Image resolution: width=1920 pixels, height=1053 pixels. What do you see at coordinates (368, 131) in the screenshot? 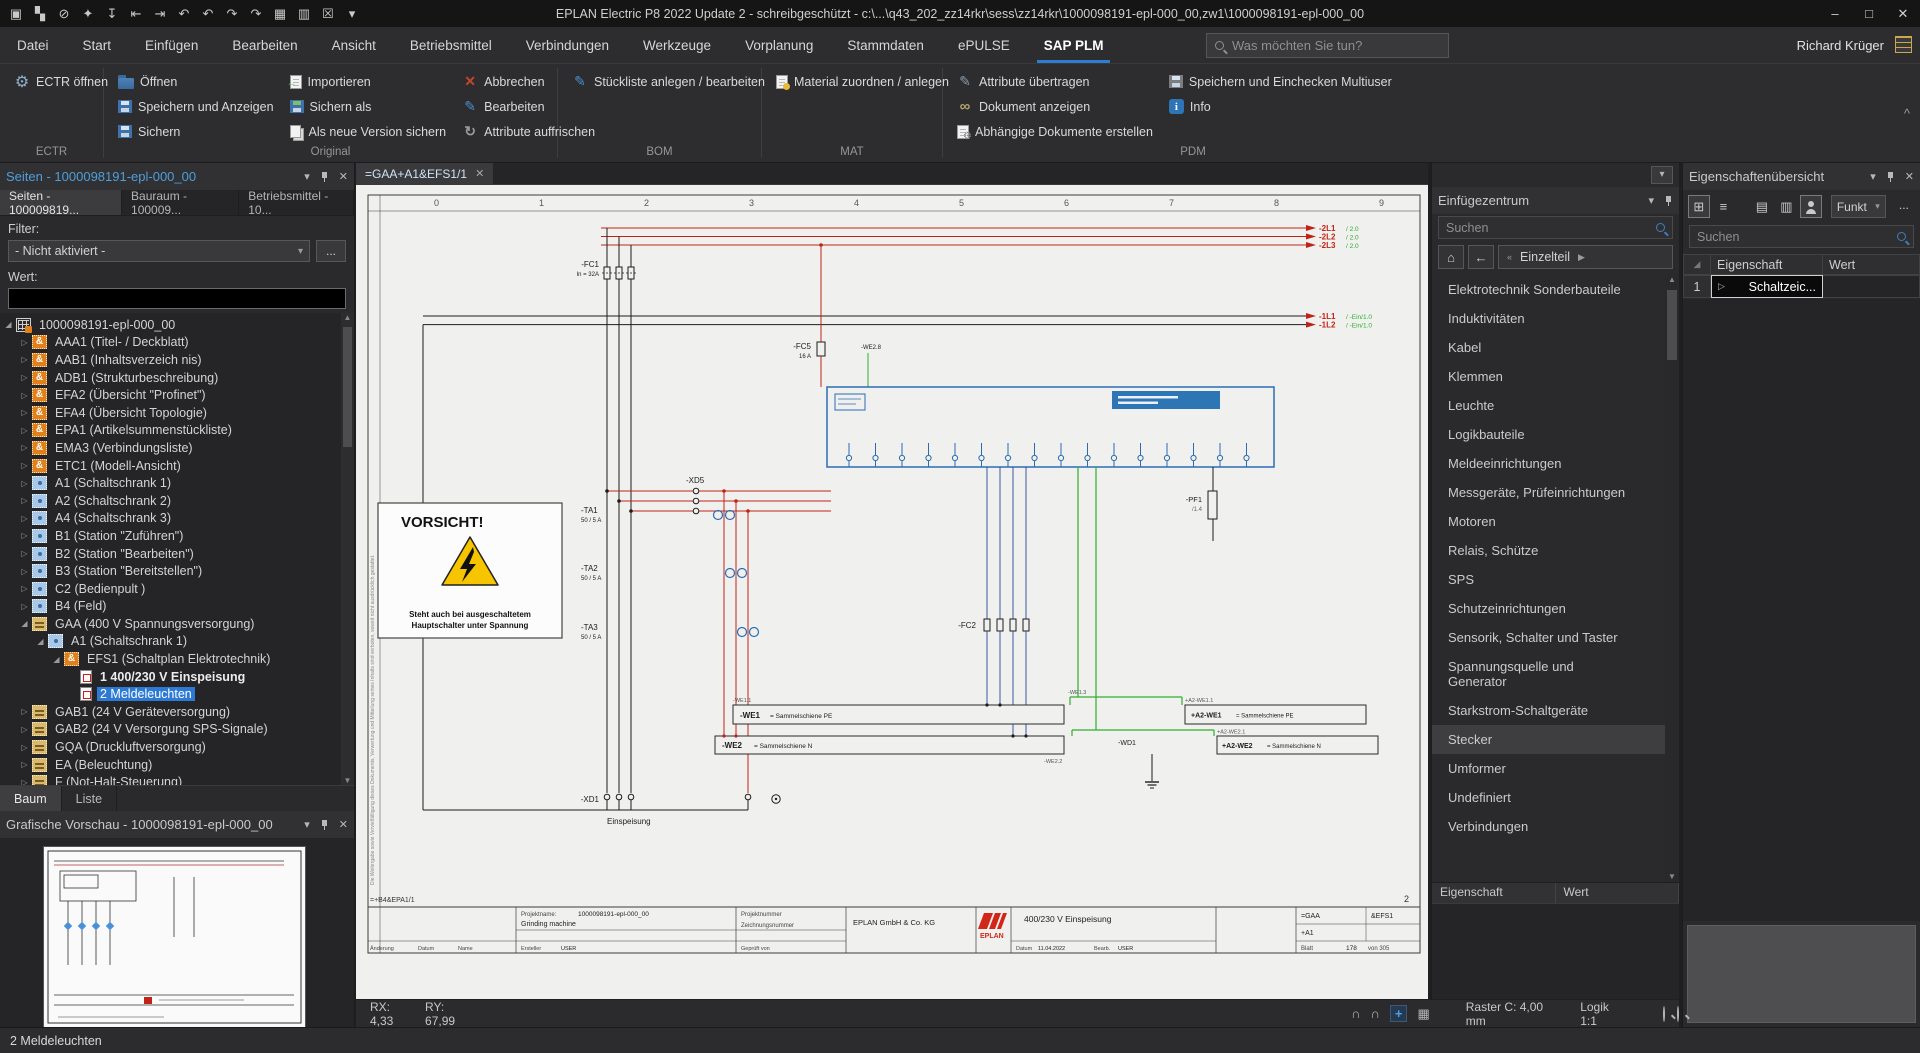
I see `neue-version-button: Als neue Version sichern` at bounding box center [368, 131].